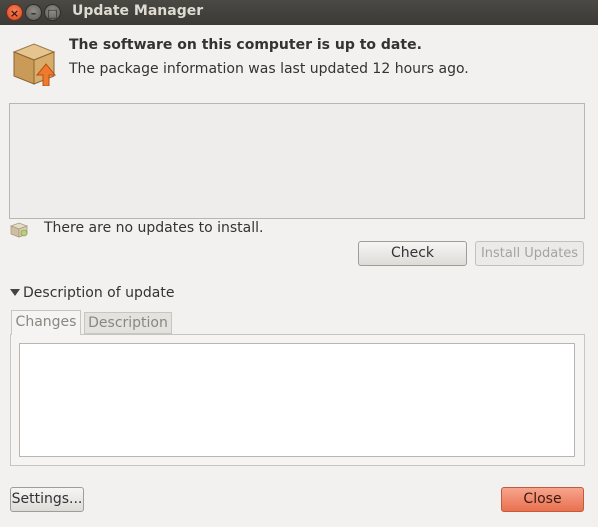 The image size is (598, 527). What do you see at coordinates (412, 253) in the screenshot?
I see `check-button: Check` at bounding box center [412, 253].